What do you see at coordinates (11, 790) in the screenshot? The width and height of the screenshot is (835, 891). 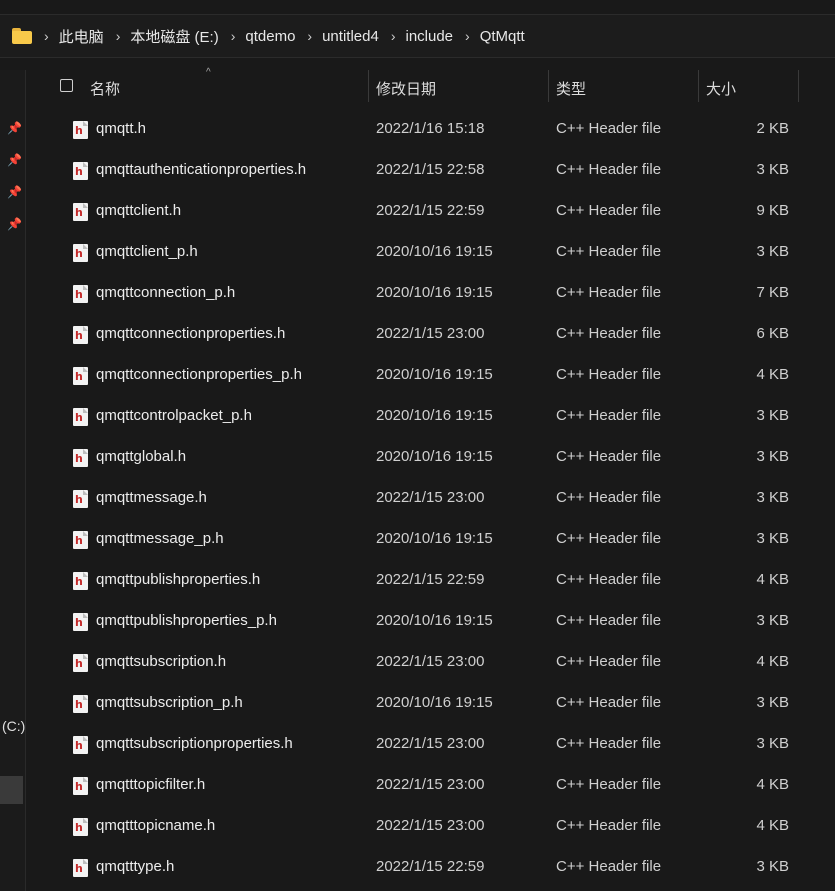 I see `nav-selected-item` at bounding box center [11, 790].